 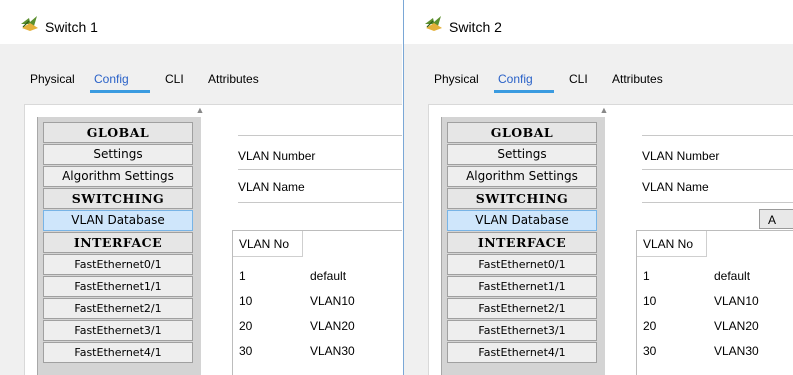 What do you see at coordinates (776, 219) in the screenshot?
I see `add-button: A` at bounding box center [776, 219].